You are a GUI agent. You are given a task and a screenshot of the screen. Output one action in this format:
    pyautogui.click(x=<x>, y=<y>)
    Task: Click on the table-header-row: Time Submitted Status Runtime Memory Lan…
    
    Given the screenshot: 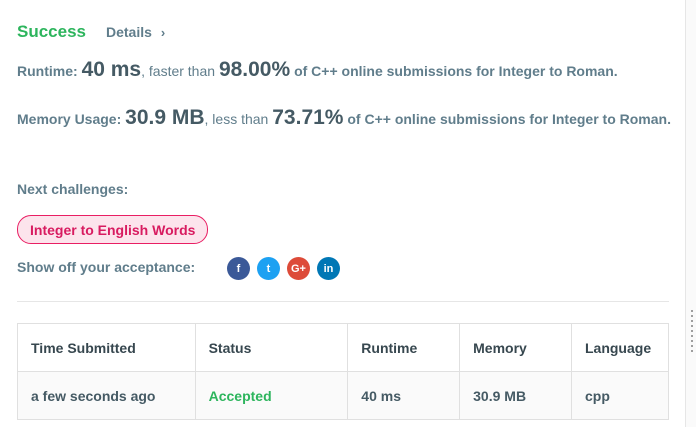 What is the action you would take?
    pyautogui.click(x=343, y=347)
    